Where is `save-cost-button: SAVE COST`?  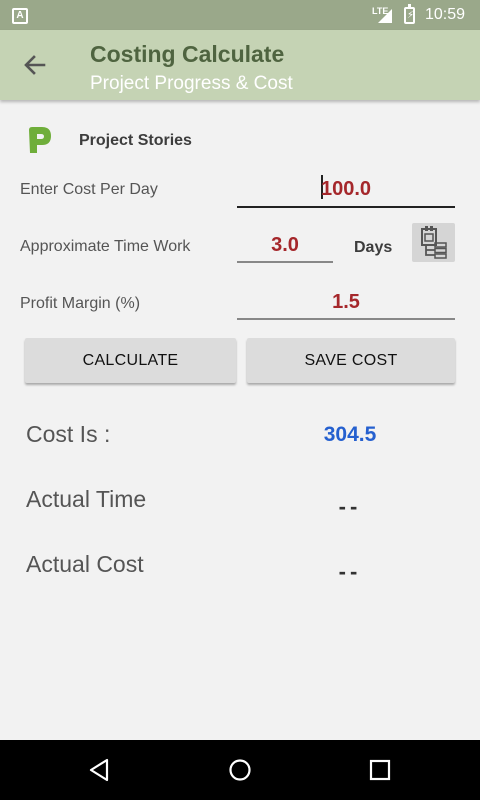
save-cost-button: SAVE COST is located at coordinates (351, 360).